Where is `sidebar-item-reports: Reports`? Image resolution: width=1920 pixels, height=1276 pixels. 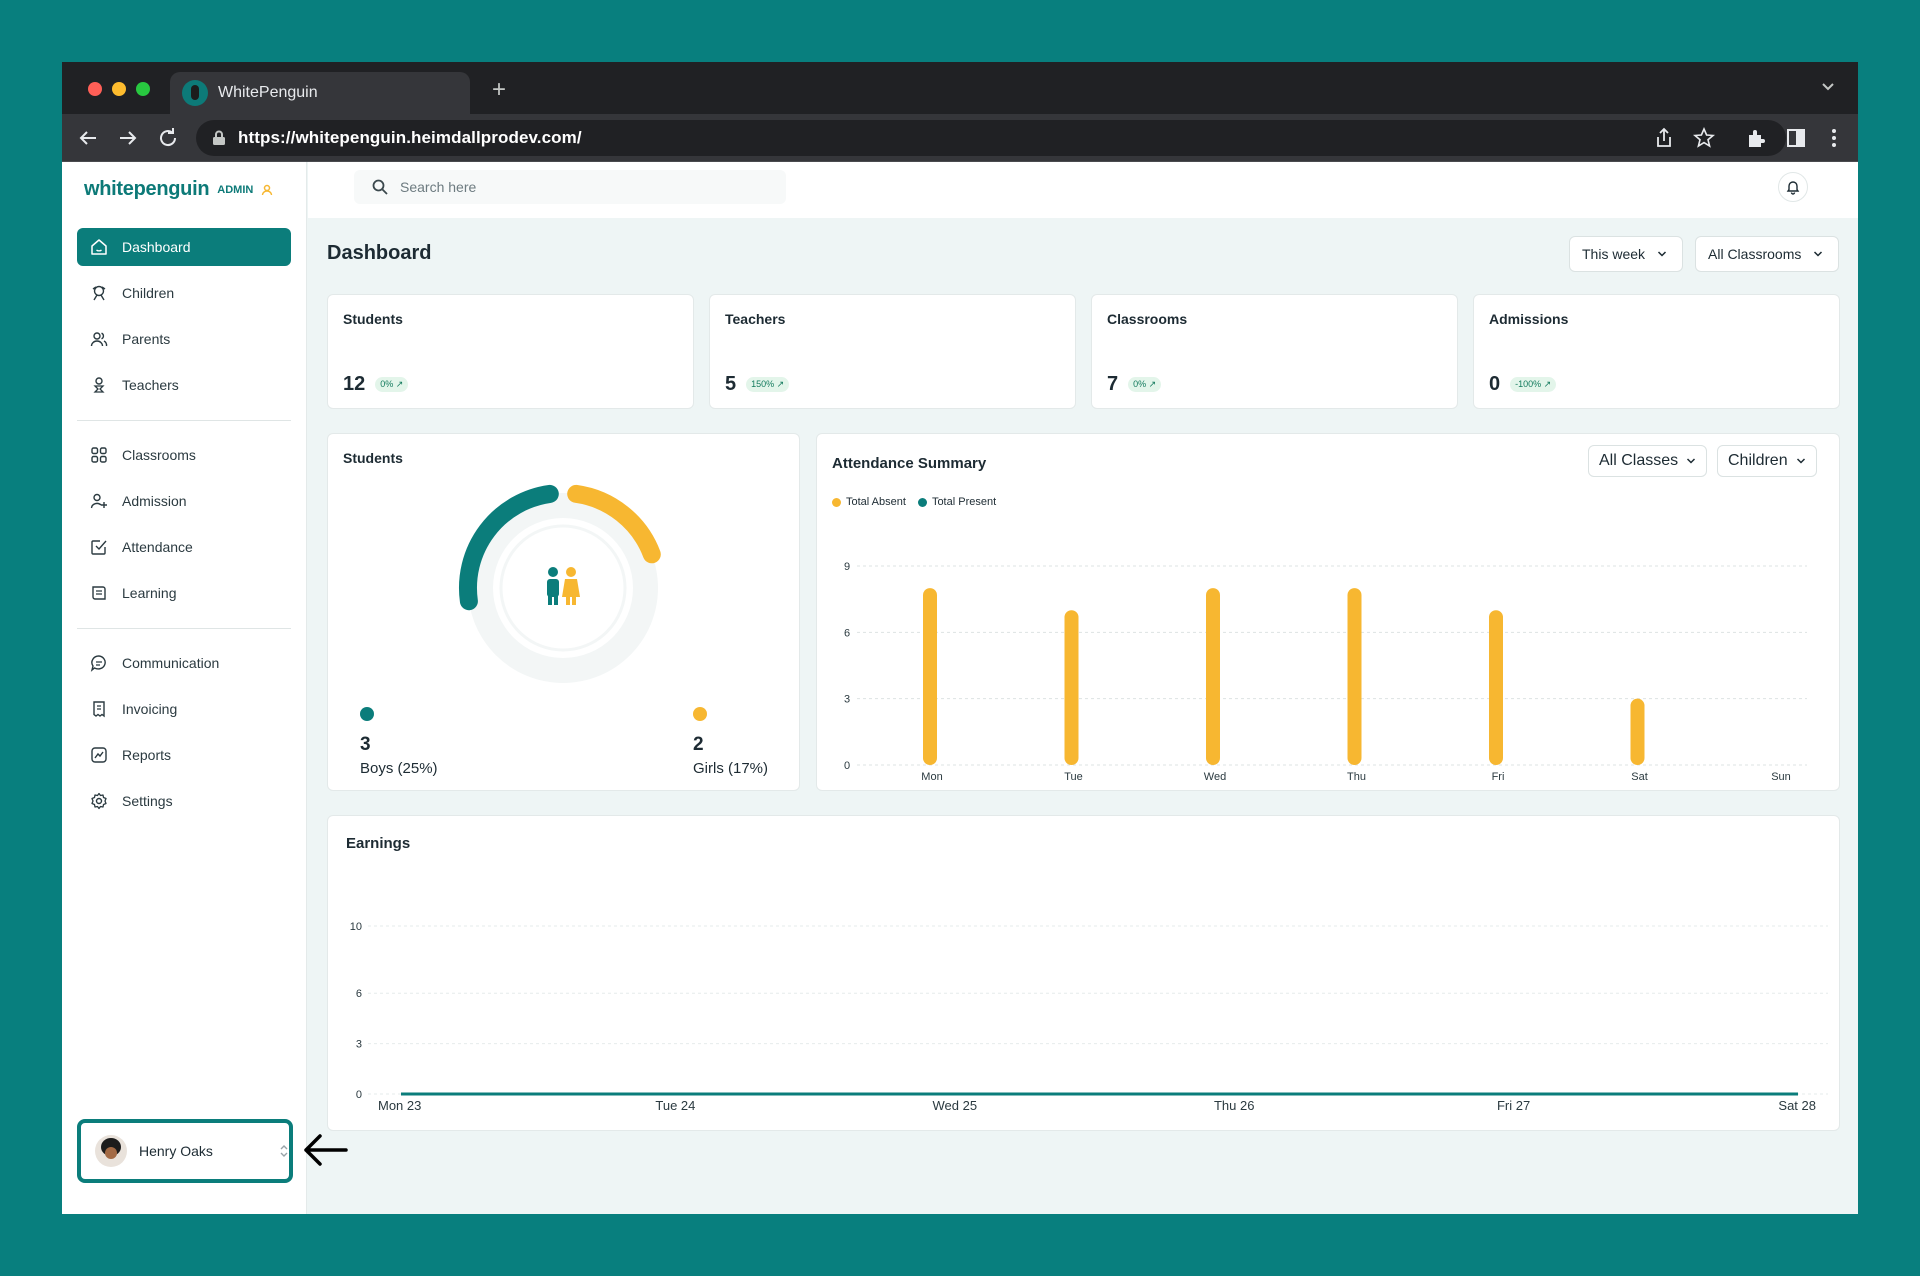
sidebar-item-reports: Reports is located at coordinates (184, 755).